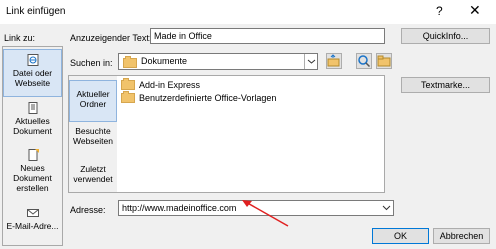  I want to click on link-to-item-label-2: Webseite, so click(32, 83).